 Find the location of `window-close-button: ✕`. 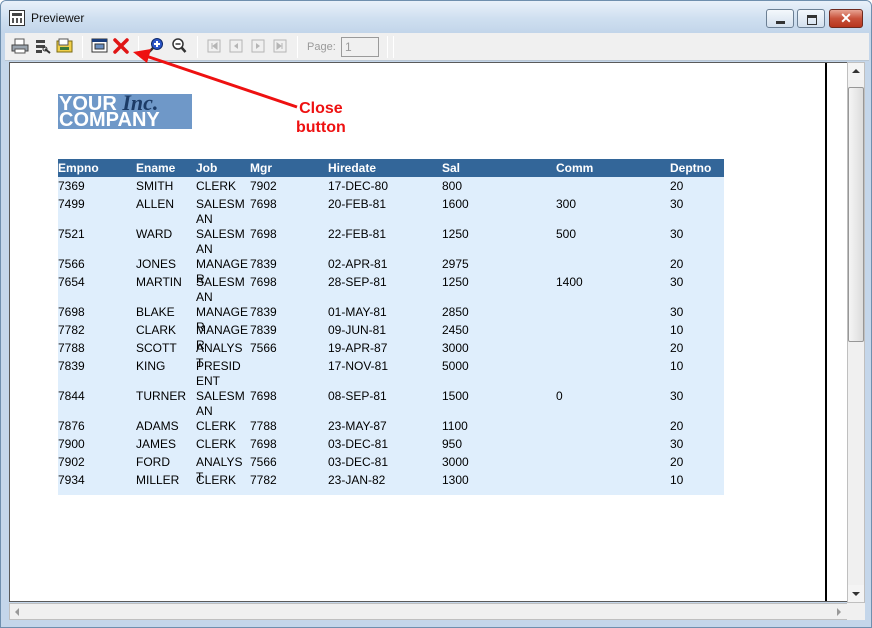

window-close-button: ✕ is located at coordinates (846, 18).